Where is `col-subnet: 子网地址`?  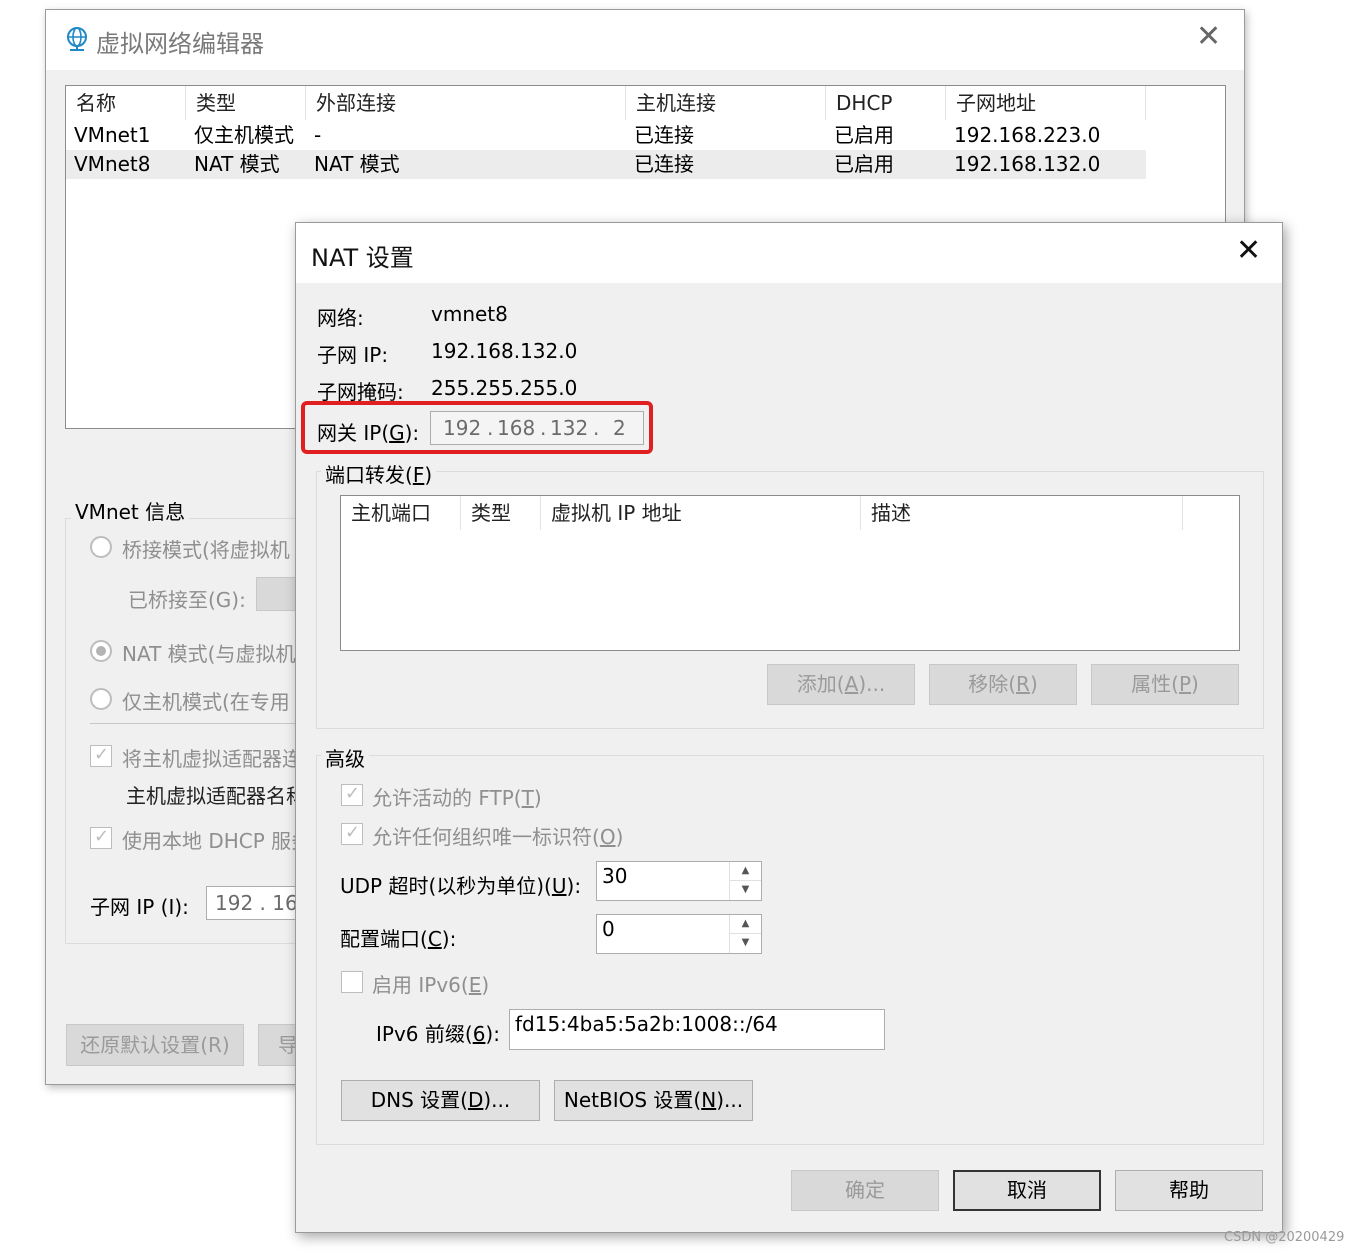 col-subnet: 子网地址 is located at coordinates (1046, 103).